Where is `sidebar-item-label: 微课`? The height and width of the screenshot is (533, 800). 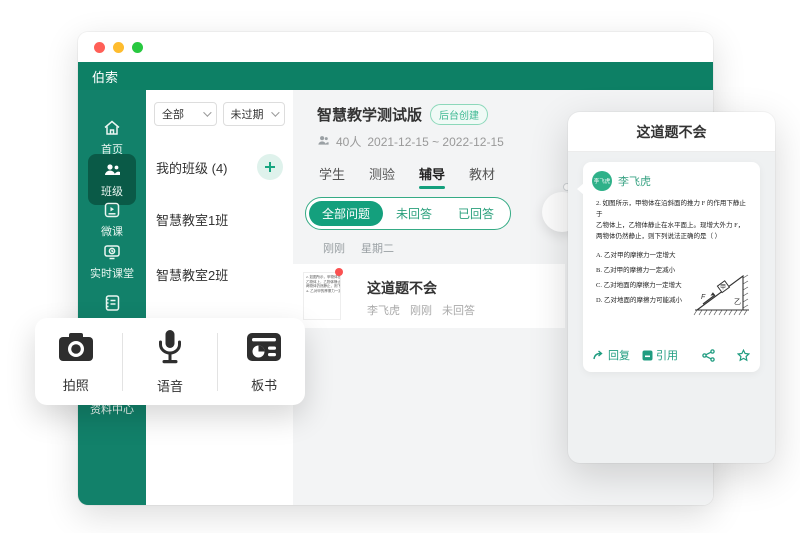 sidebar-item-label: 微课 is located at coordinates (112, 232).